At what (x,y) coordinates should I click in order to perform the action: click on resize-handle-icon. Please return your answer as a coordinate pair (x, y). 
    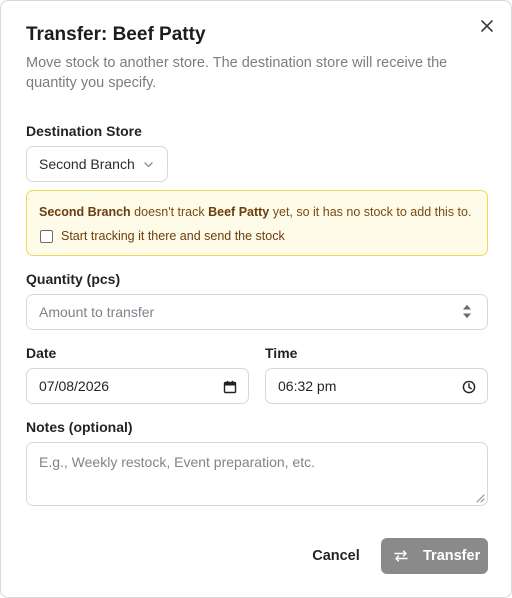
    Looking at the image, I should click on (480, 498).